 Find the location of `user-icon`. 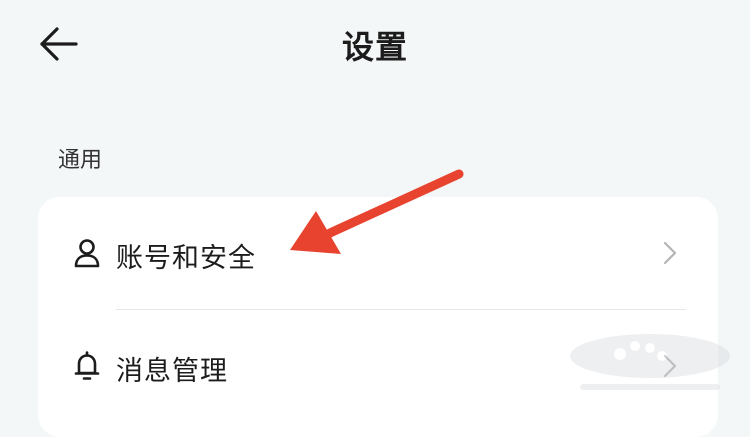

user-icon is located at coordinates (87, 253).